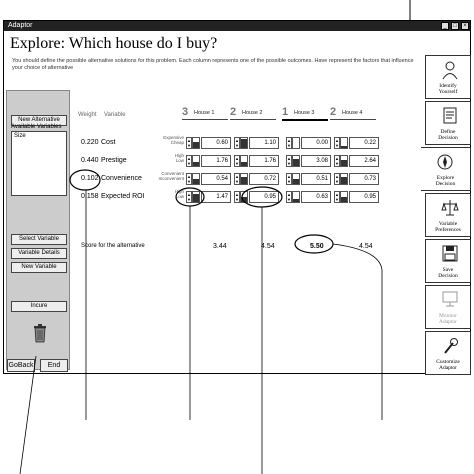 The width and height of the screenshot is (474, 474). Describe the element at coordinates (87, 115) in the screenshot. I see `weight-header: Weight` at that location.